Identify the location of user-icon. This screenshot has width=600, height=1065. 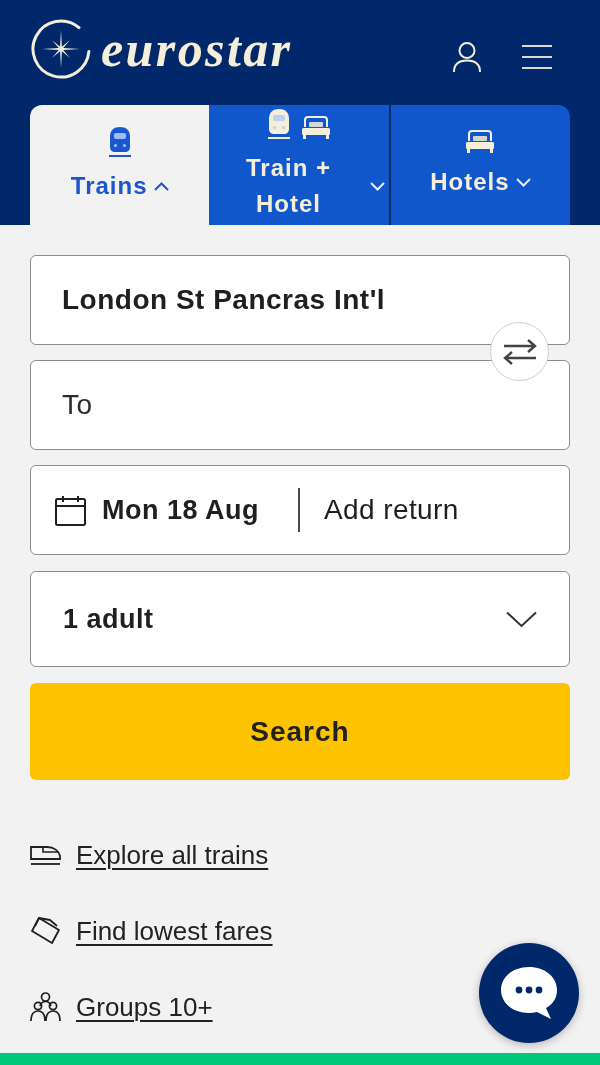
(467, 57).